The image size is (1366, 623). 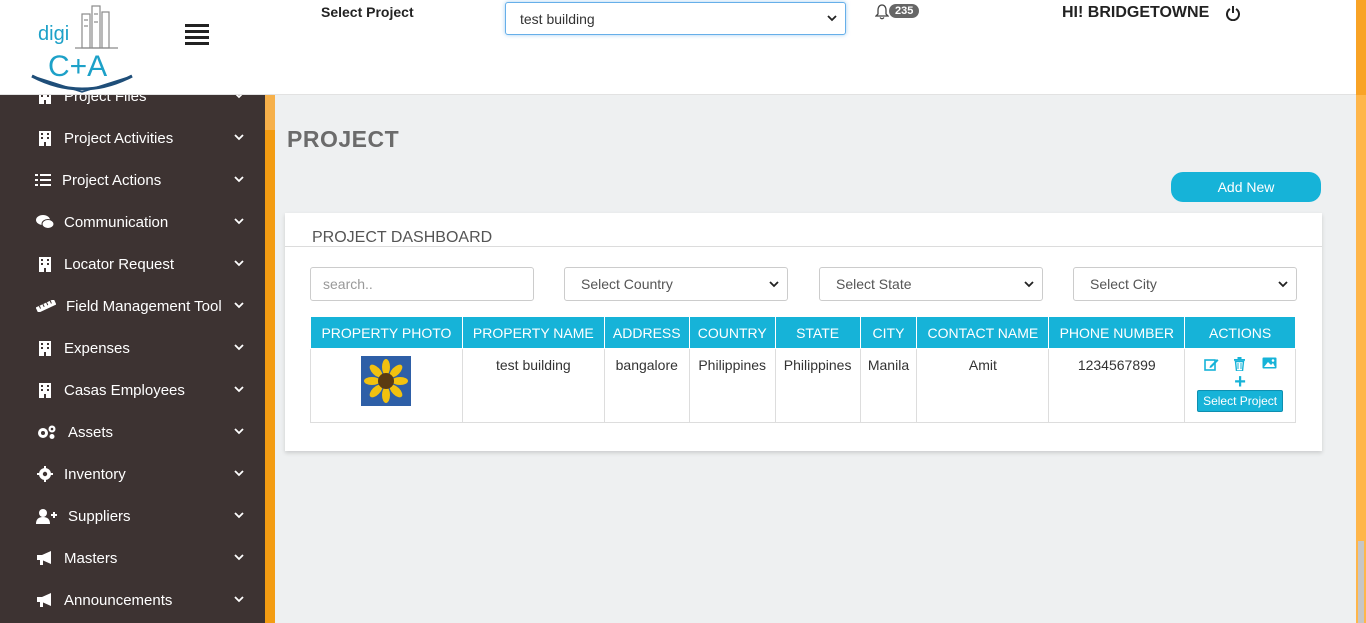 What do you see at coordinates (1211, 364) in the screenshot?
I see `edit-icon` at bounding box center [1211, 364].